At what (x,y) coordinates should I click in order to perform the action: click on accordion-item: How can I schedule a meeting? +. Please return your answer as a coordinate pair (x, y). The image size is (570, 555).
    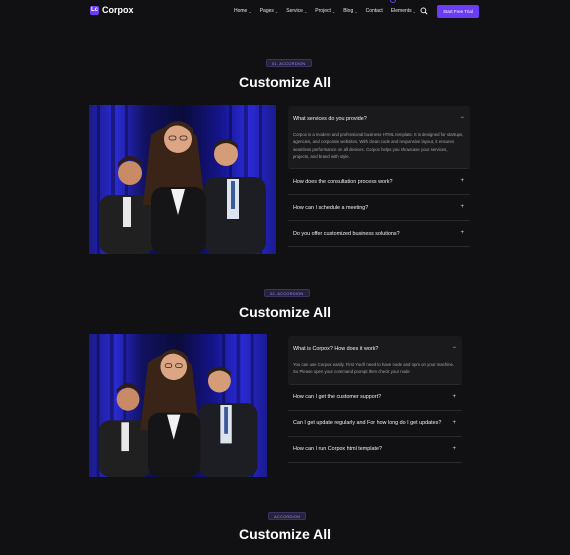
    Looking at the image, I should click on (379, 208).